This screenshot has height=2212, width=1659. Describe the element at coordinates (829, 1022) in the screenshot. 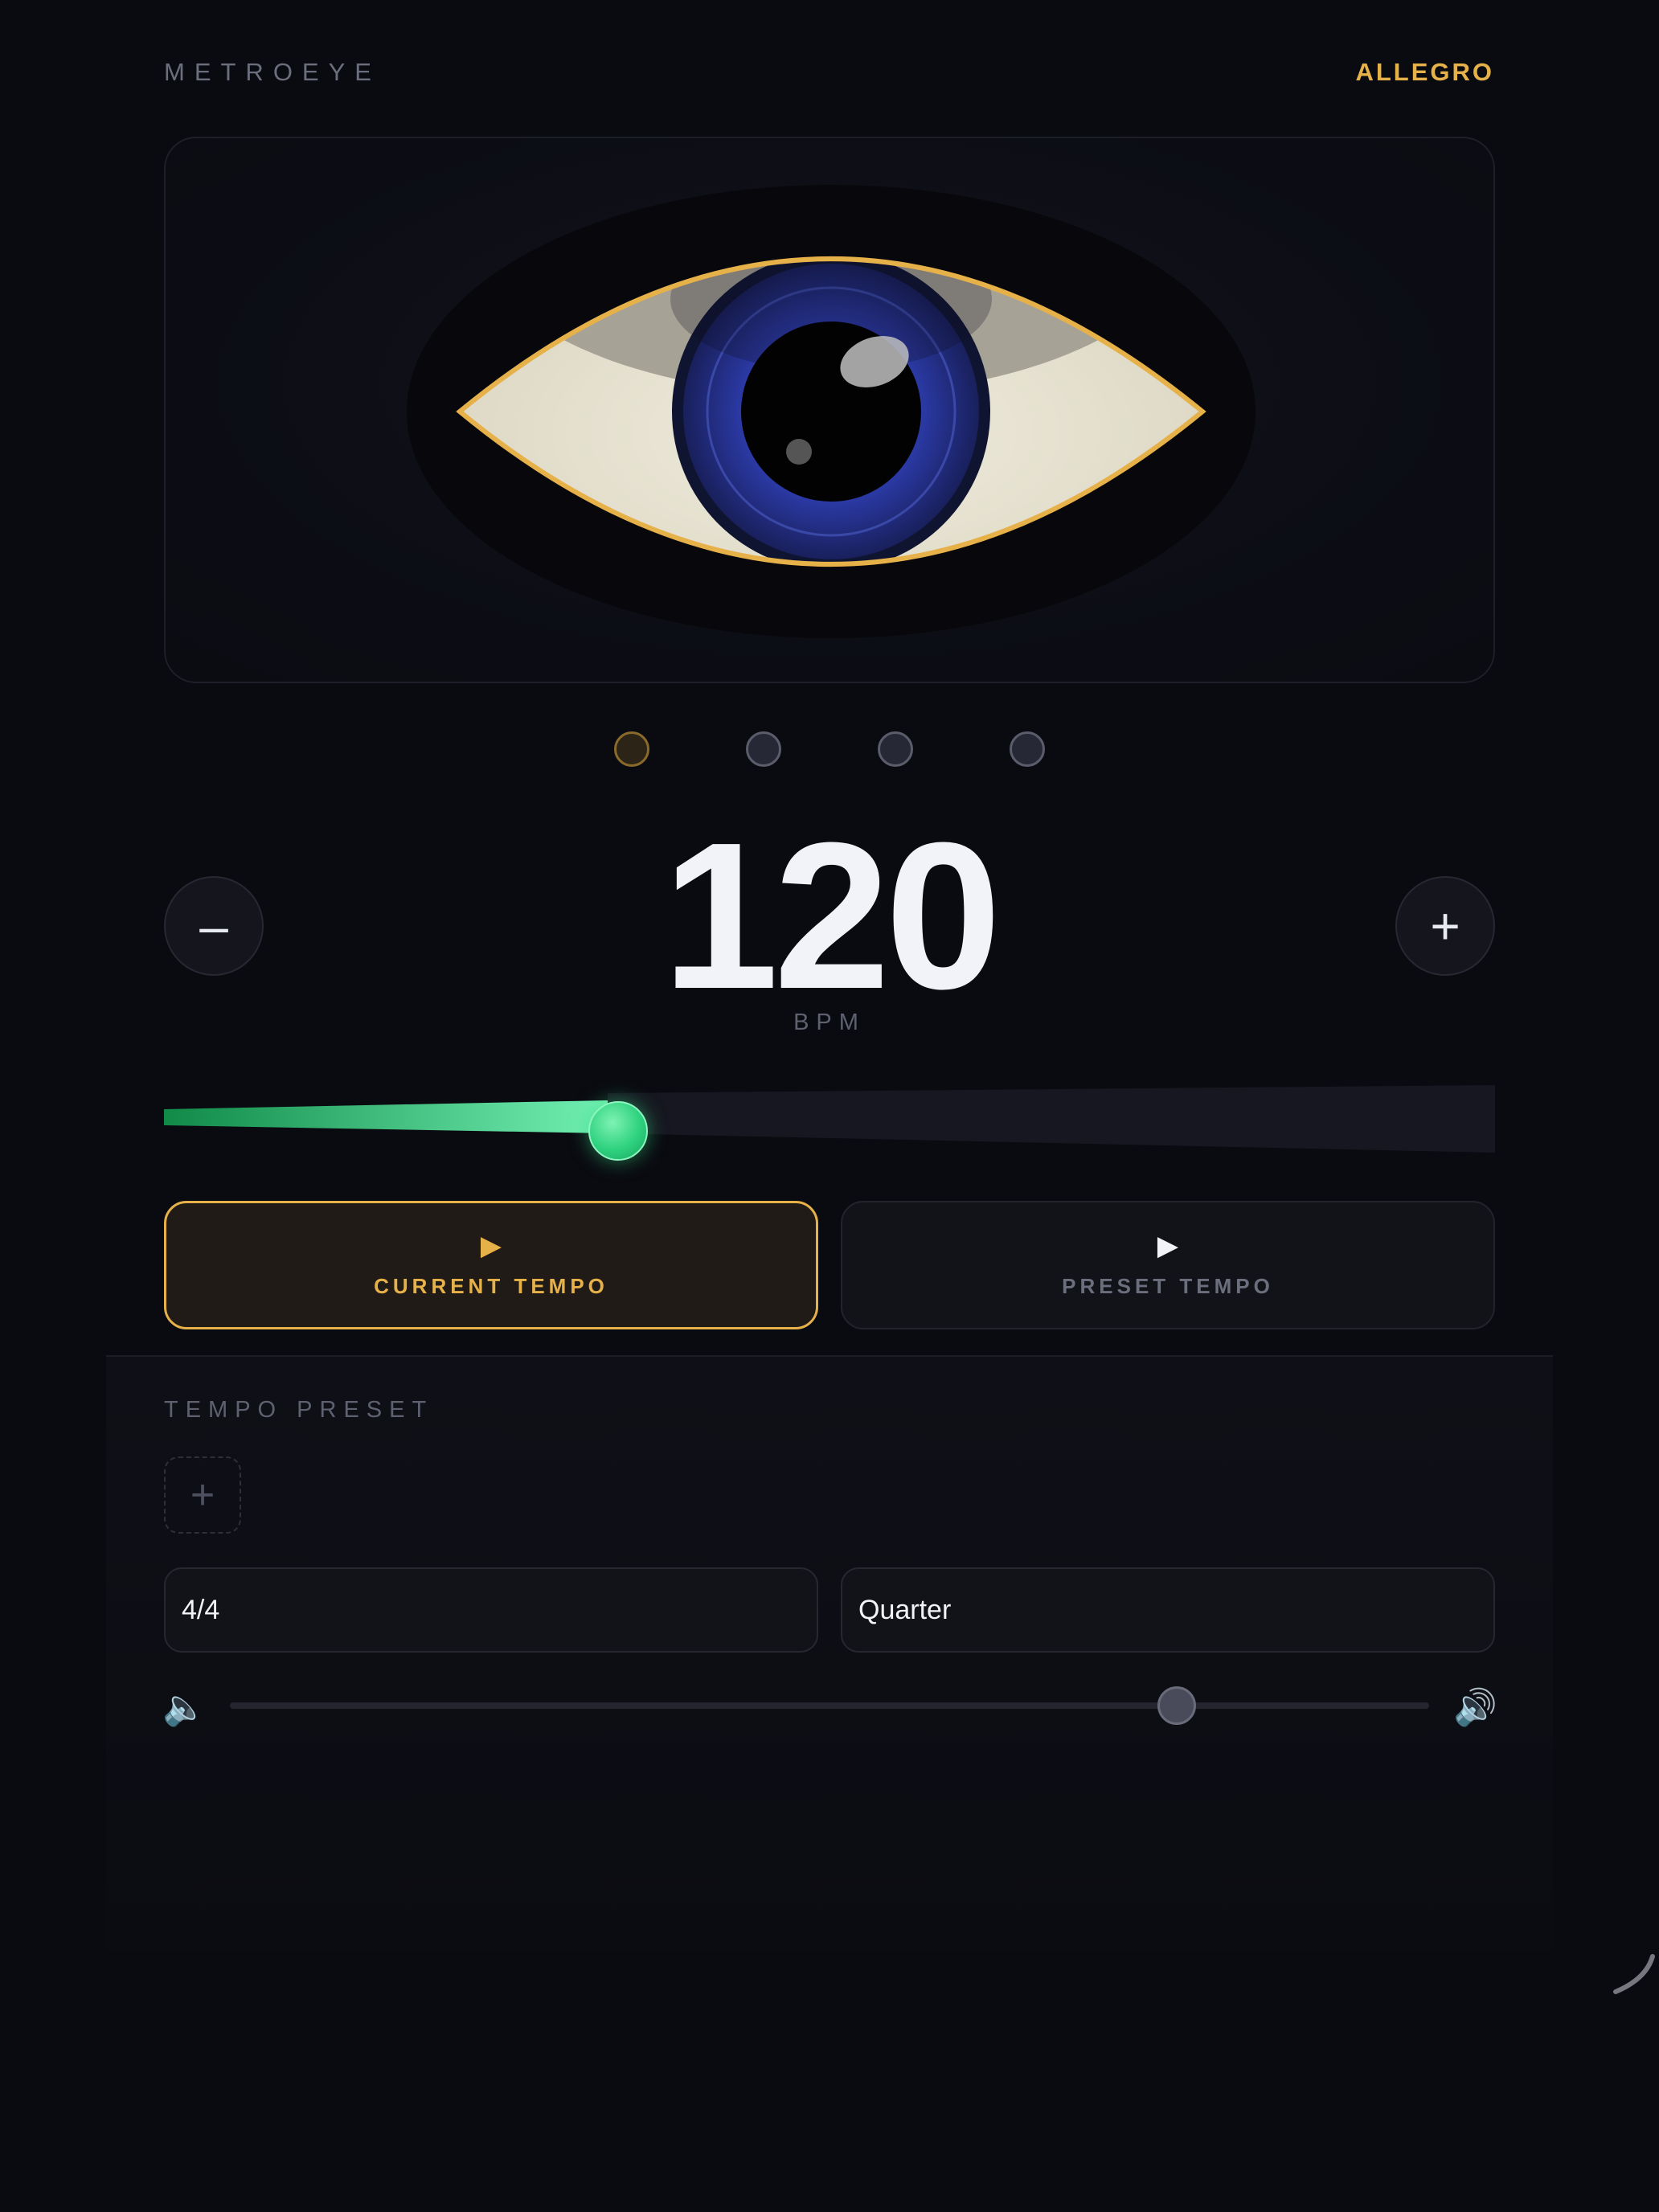

I see `bpm-unit: BPM` at that location.